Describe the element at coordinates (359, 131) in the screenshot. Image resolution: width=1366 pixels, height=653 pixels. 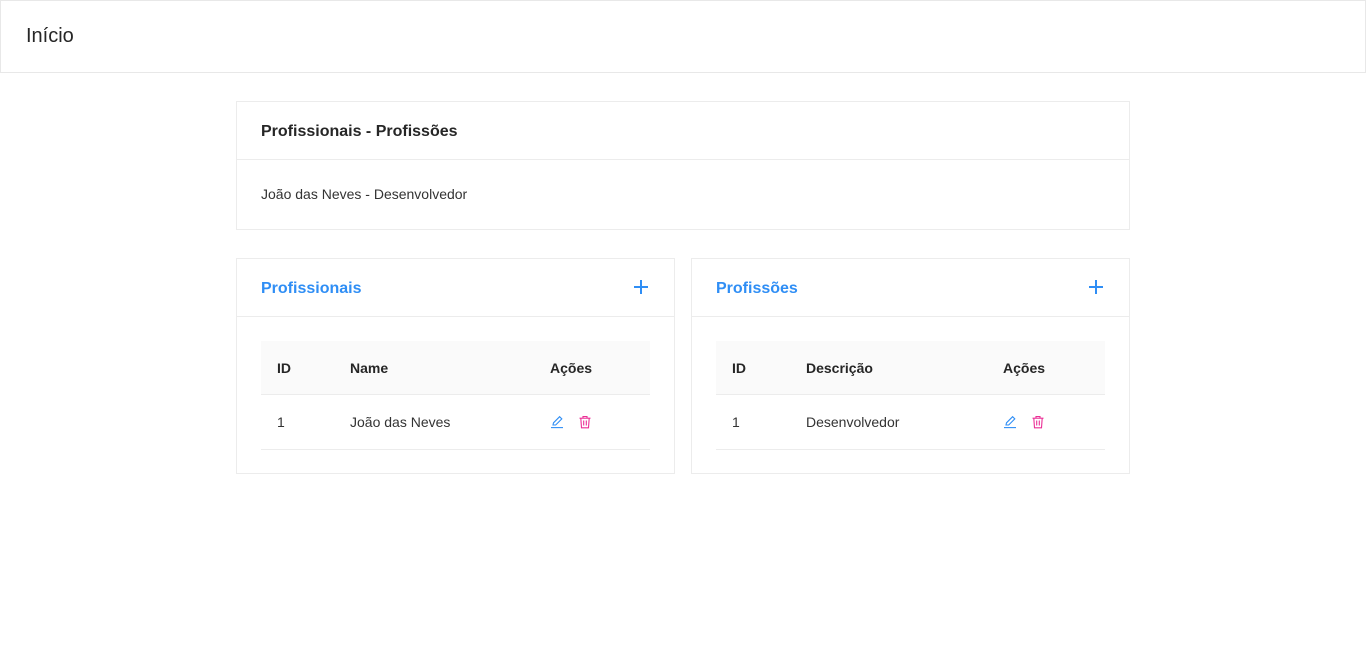
I see `summary-card-title: Profissionais - Profissões` at that location.